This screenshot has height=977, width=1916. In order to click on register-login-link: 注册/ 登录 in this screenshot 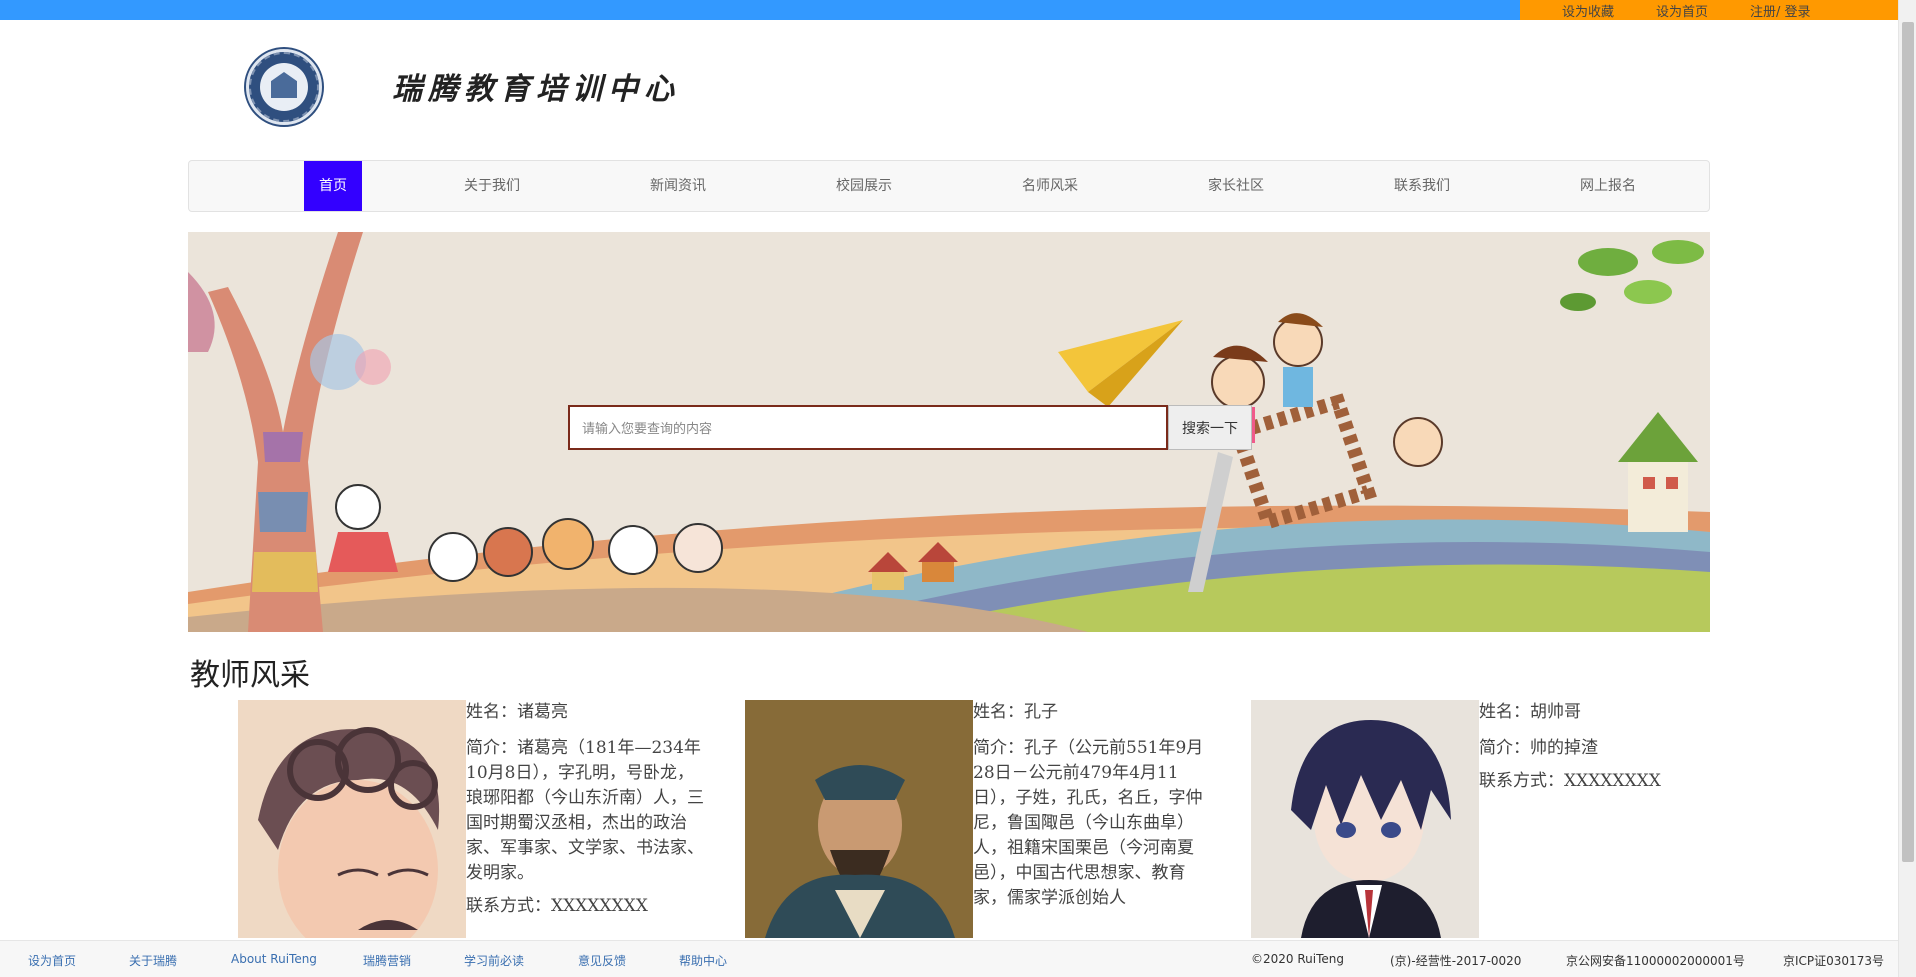, I will do `click(1780, 10)`.